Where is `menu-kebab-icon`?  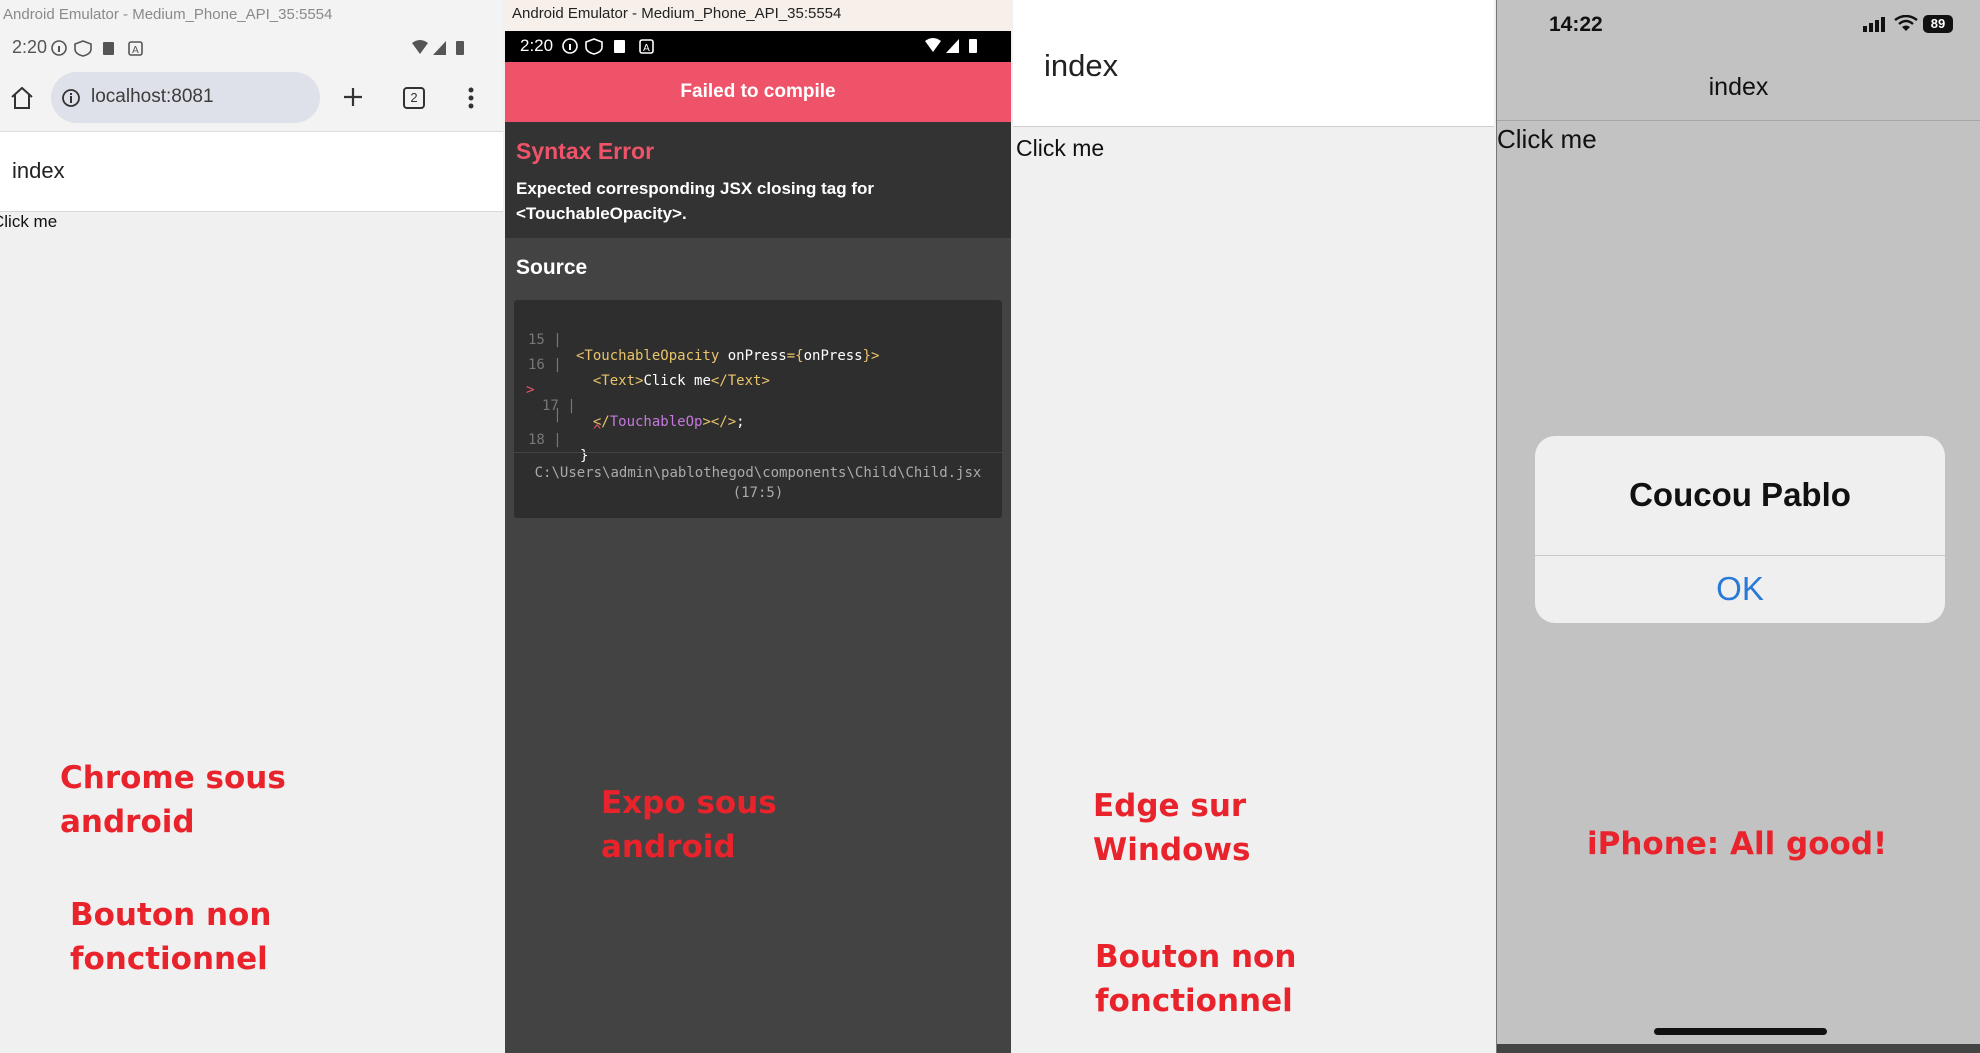
menu-kebab-icon is located at coordinates (471, 98).